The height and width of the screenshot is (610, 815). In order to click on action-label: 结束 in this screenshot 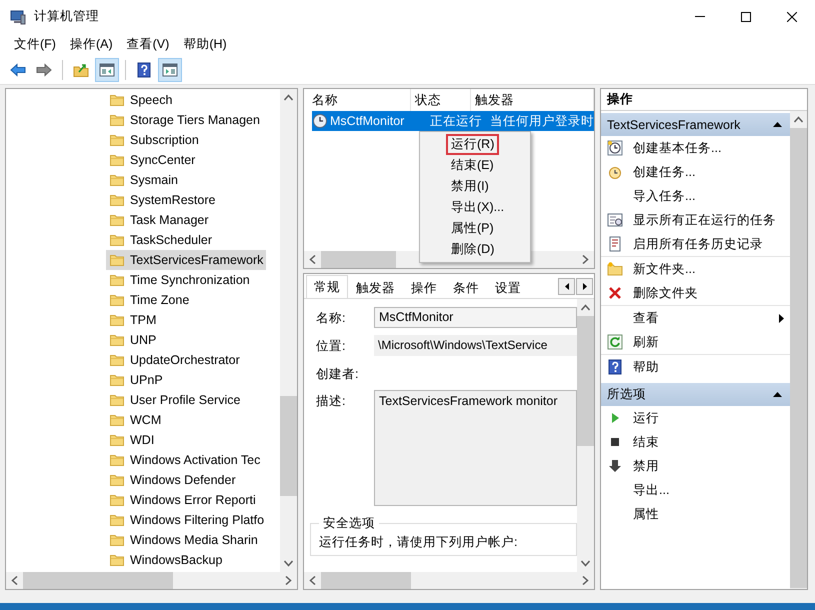, I will do `click(646, 442)`.